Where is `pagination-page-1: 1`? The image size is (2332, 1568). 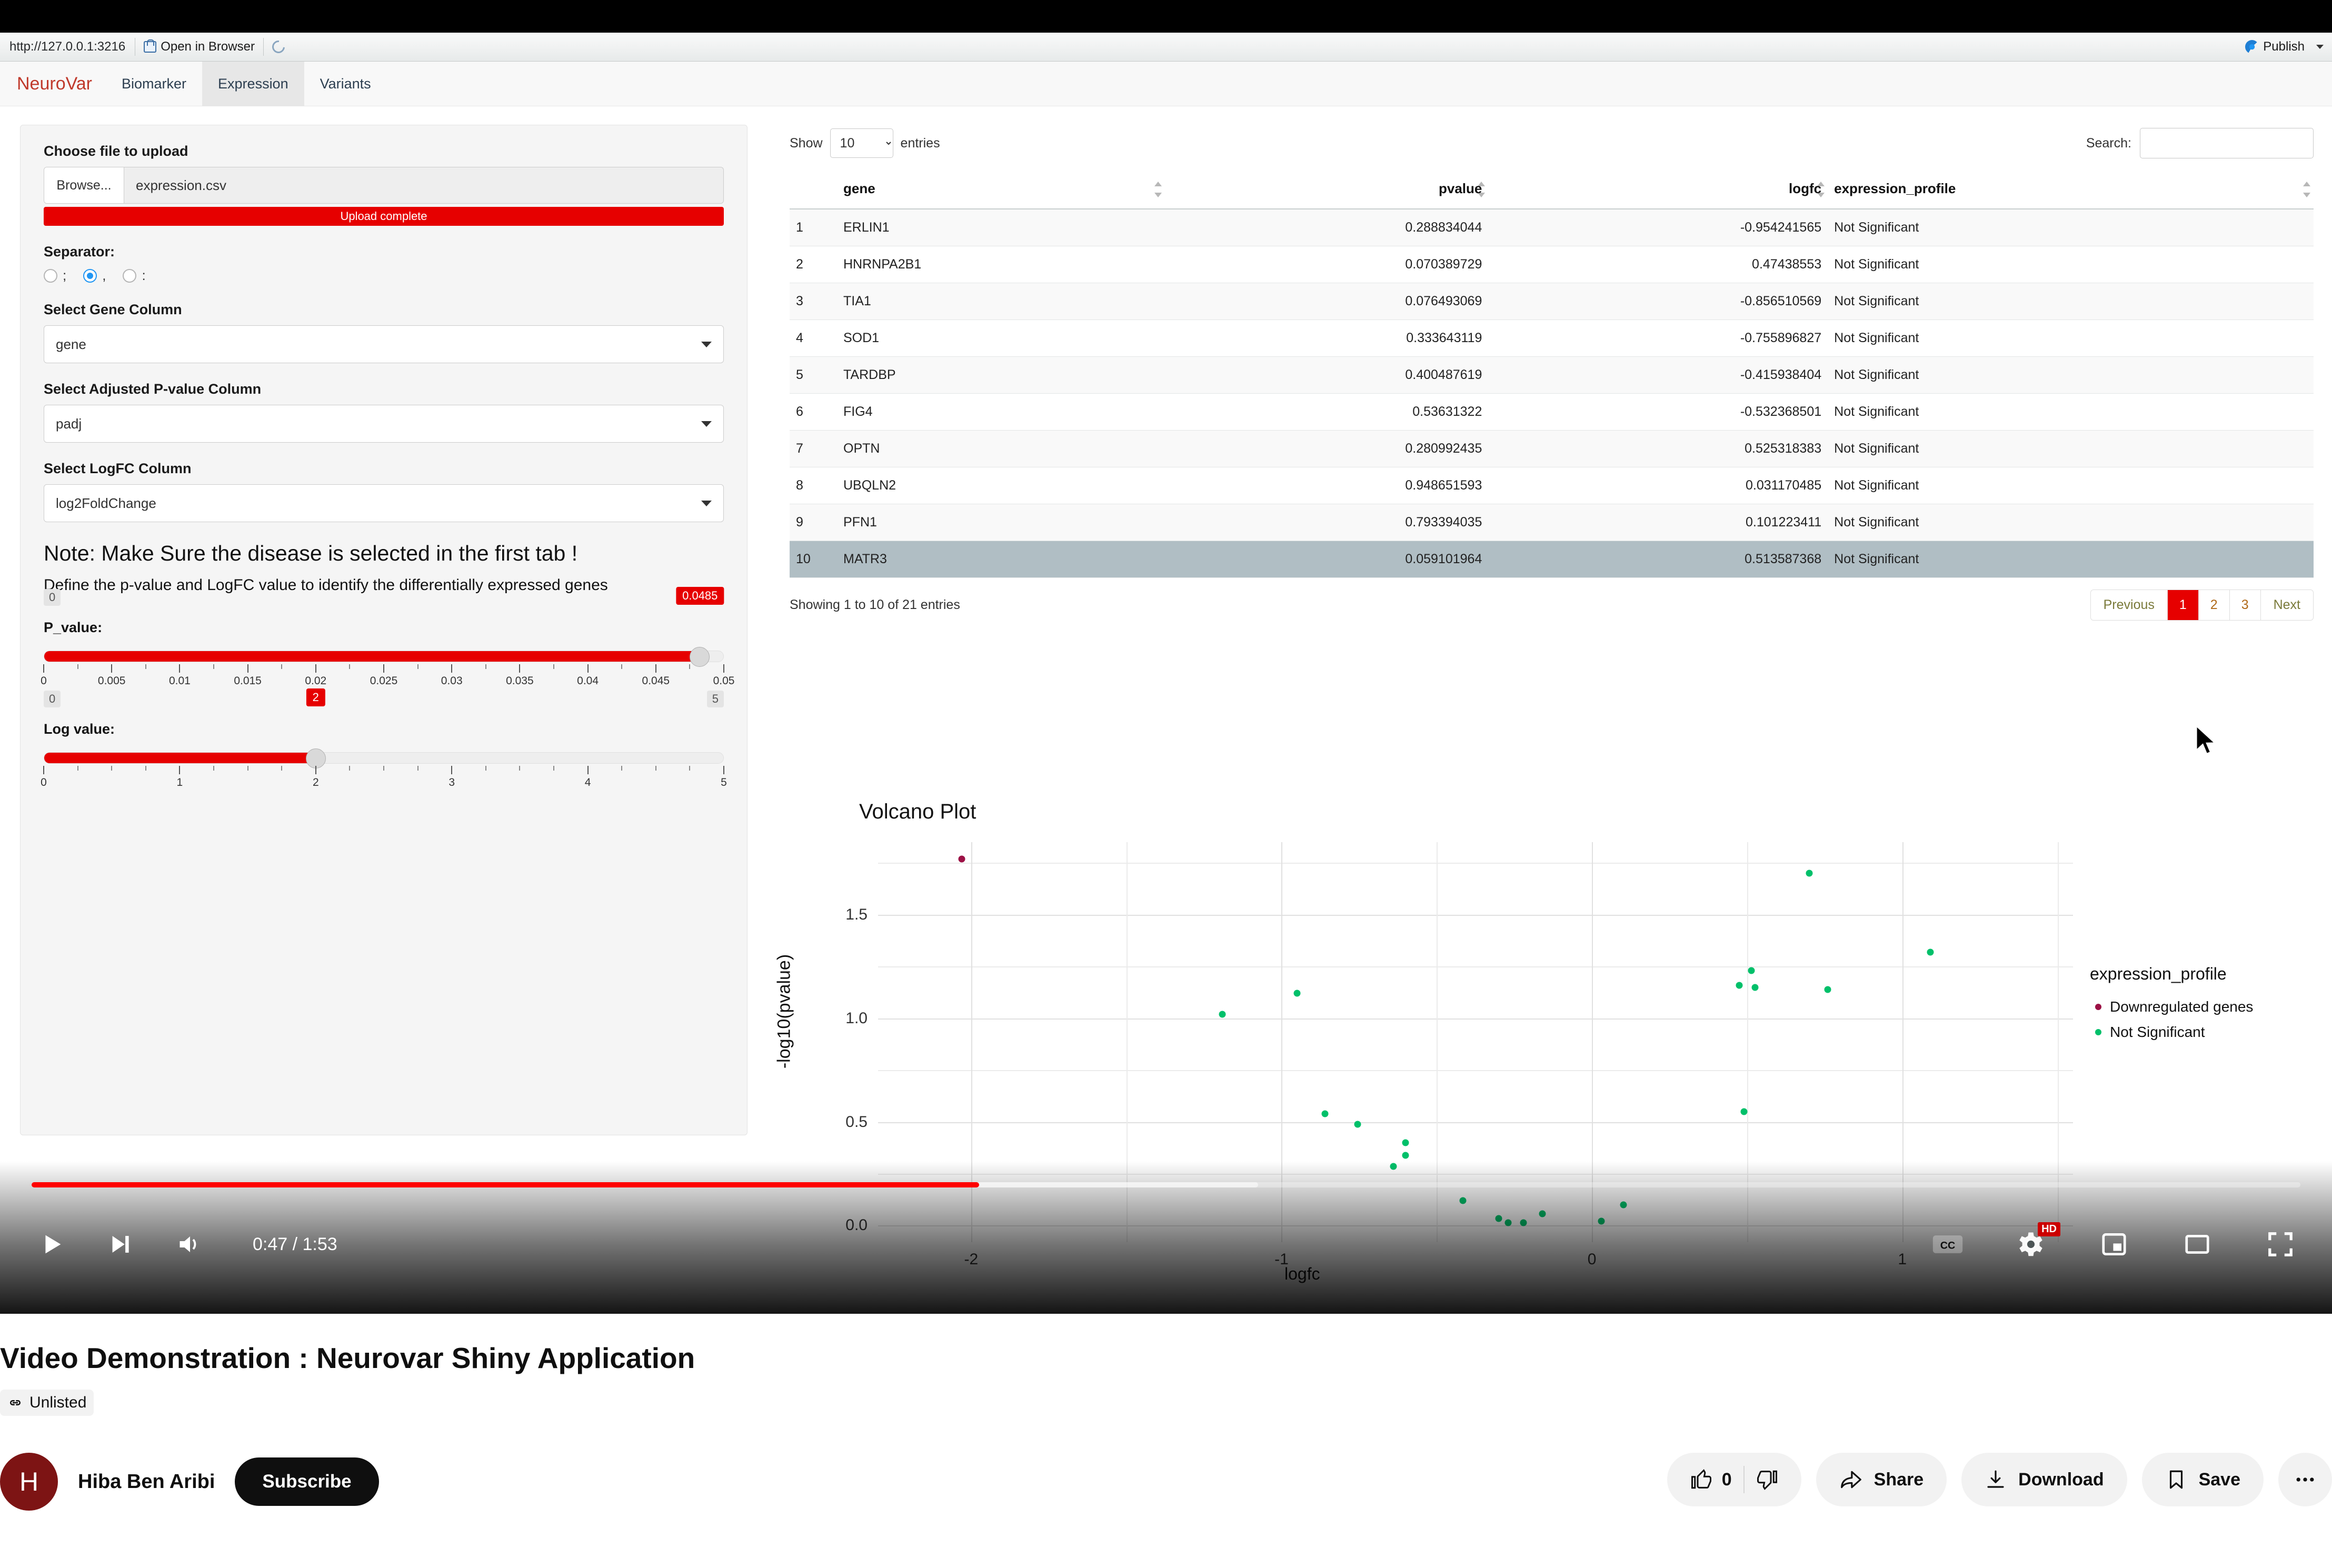 pagination-page-1: 1 is located at coordinates (2183, 605).